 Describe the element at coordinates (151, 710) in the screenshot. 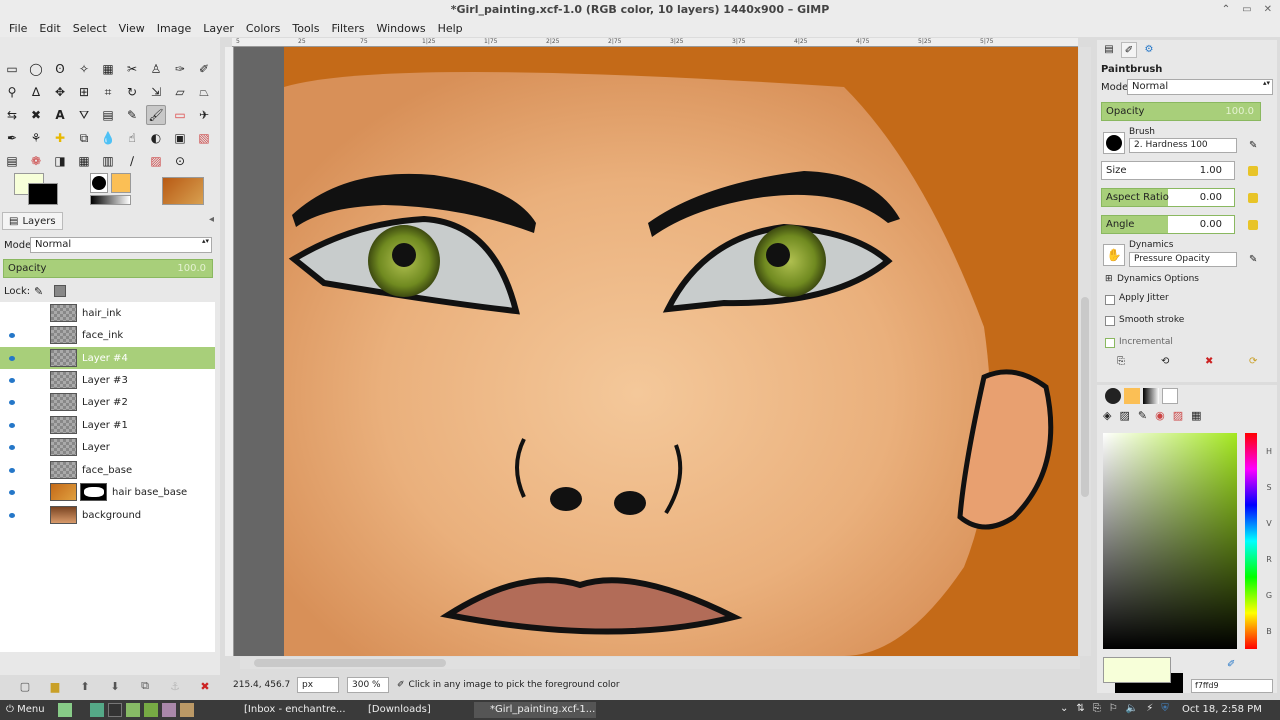

I see `launcher-2-icon` at that location.